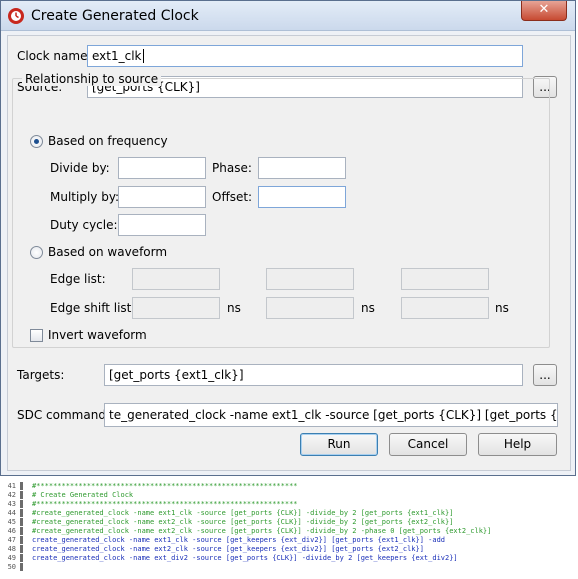  Describe the element at coordinates (502, 308) in the screenshot. I see `ns-unit-label-3: ns` at that location.